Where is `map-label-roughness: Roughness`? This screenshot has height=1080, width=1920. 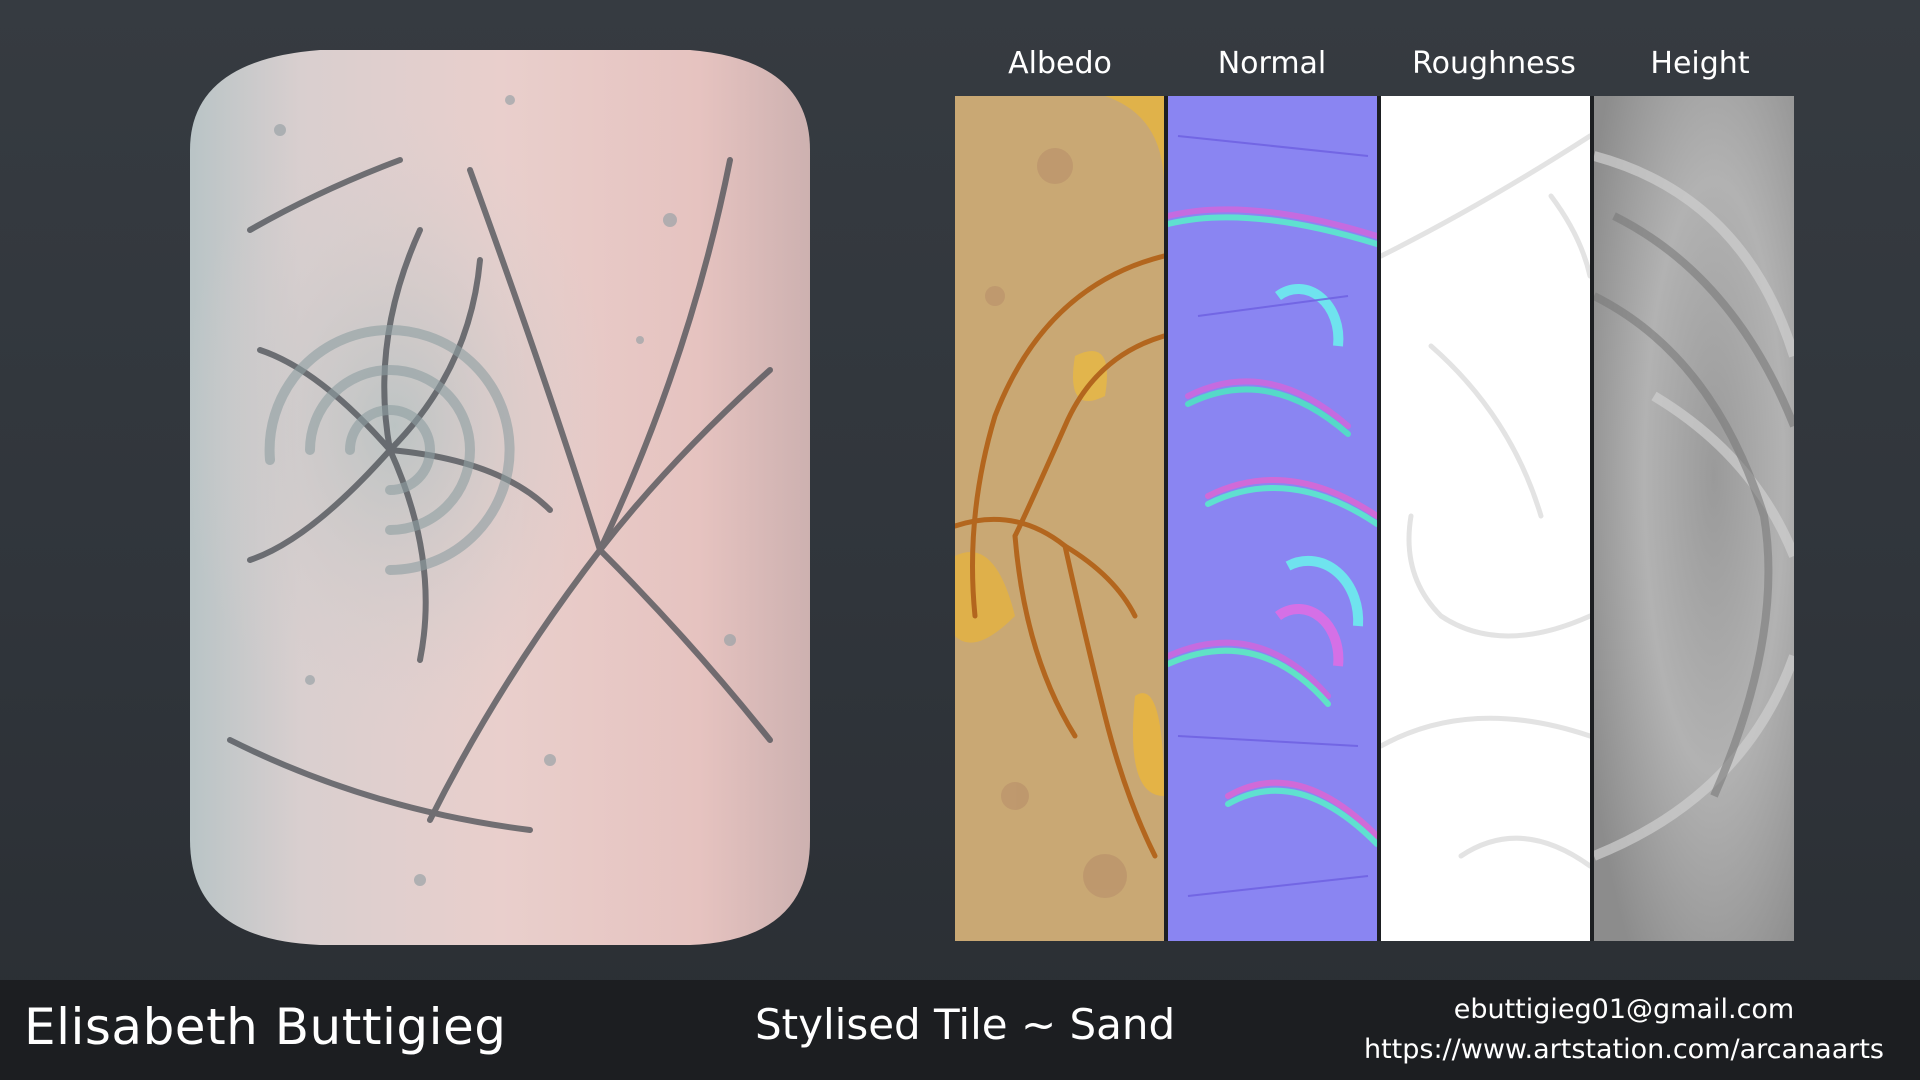 map-label-roughness: Roughness is located at coordinates (1494, 63).